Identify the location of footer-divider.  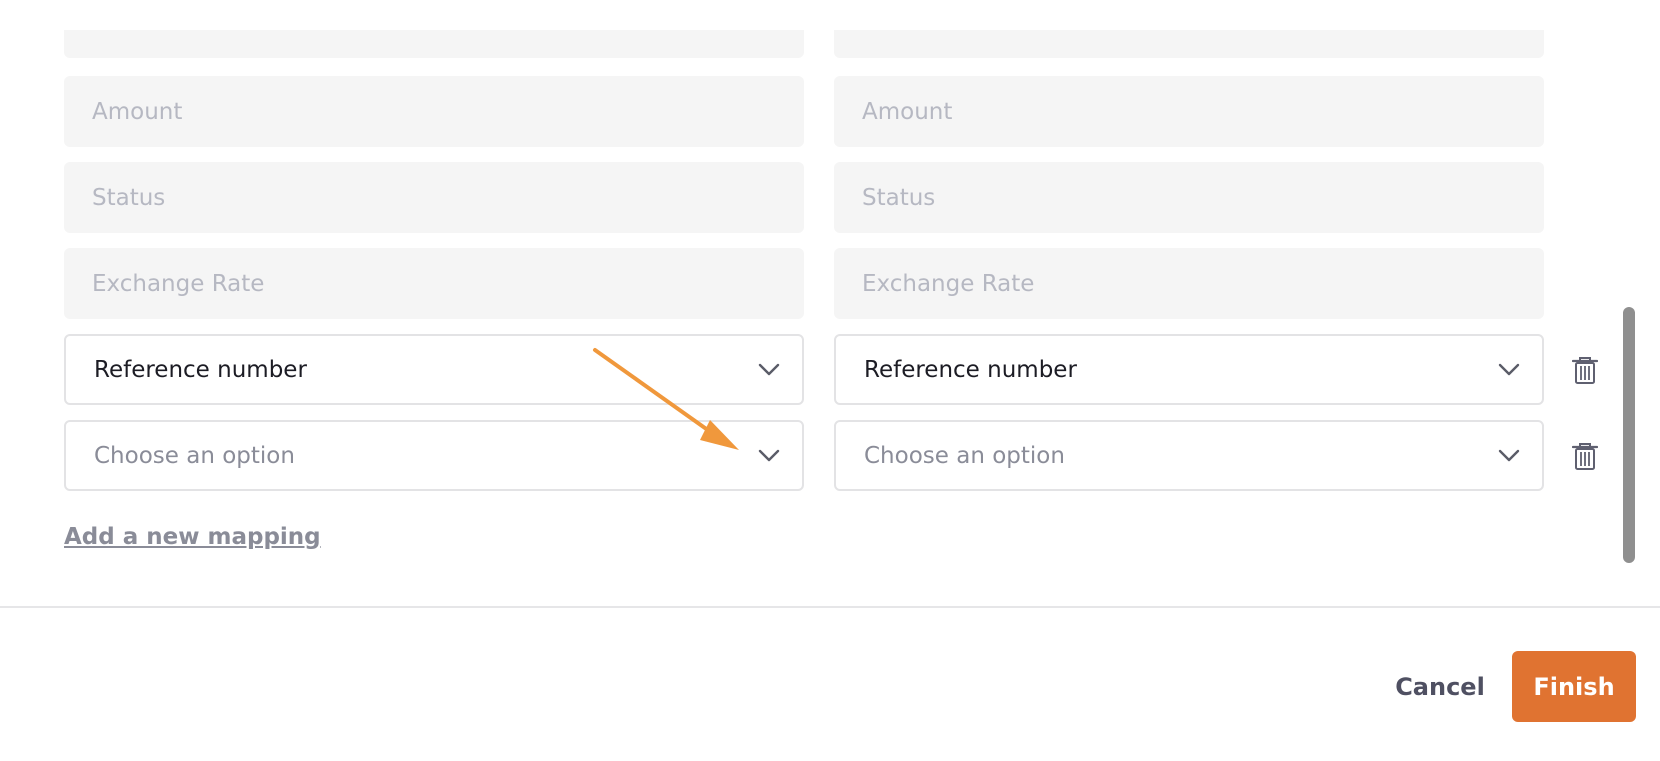
(830, 607).